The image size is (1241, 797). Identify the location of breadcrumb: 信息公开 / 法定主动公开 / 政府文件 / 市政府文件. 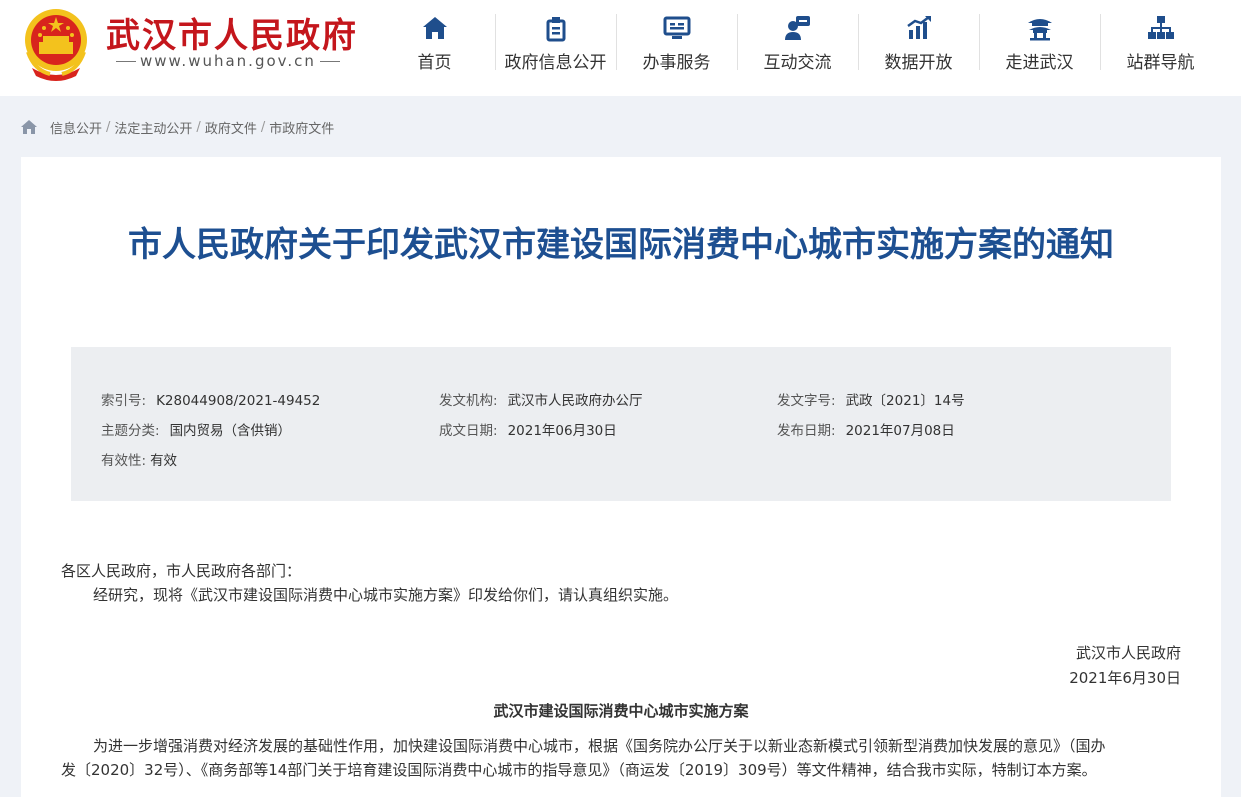
(177, 127).